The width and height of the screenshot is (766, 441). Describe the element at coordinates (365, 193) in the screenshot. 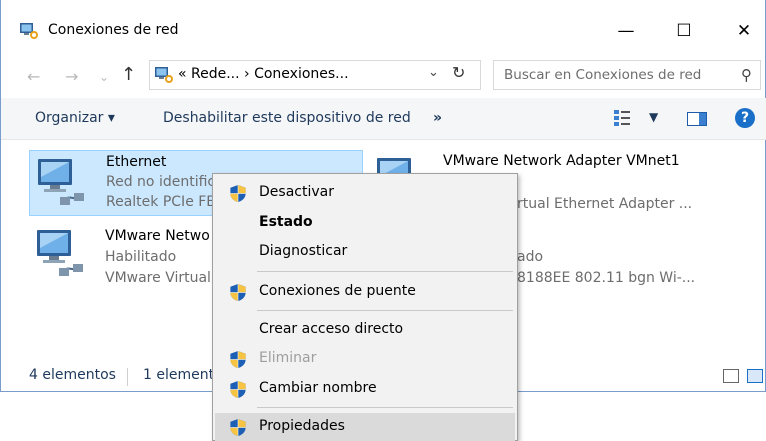

I see `menu-item-desactivar: Desactivar` at that location.